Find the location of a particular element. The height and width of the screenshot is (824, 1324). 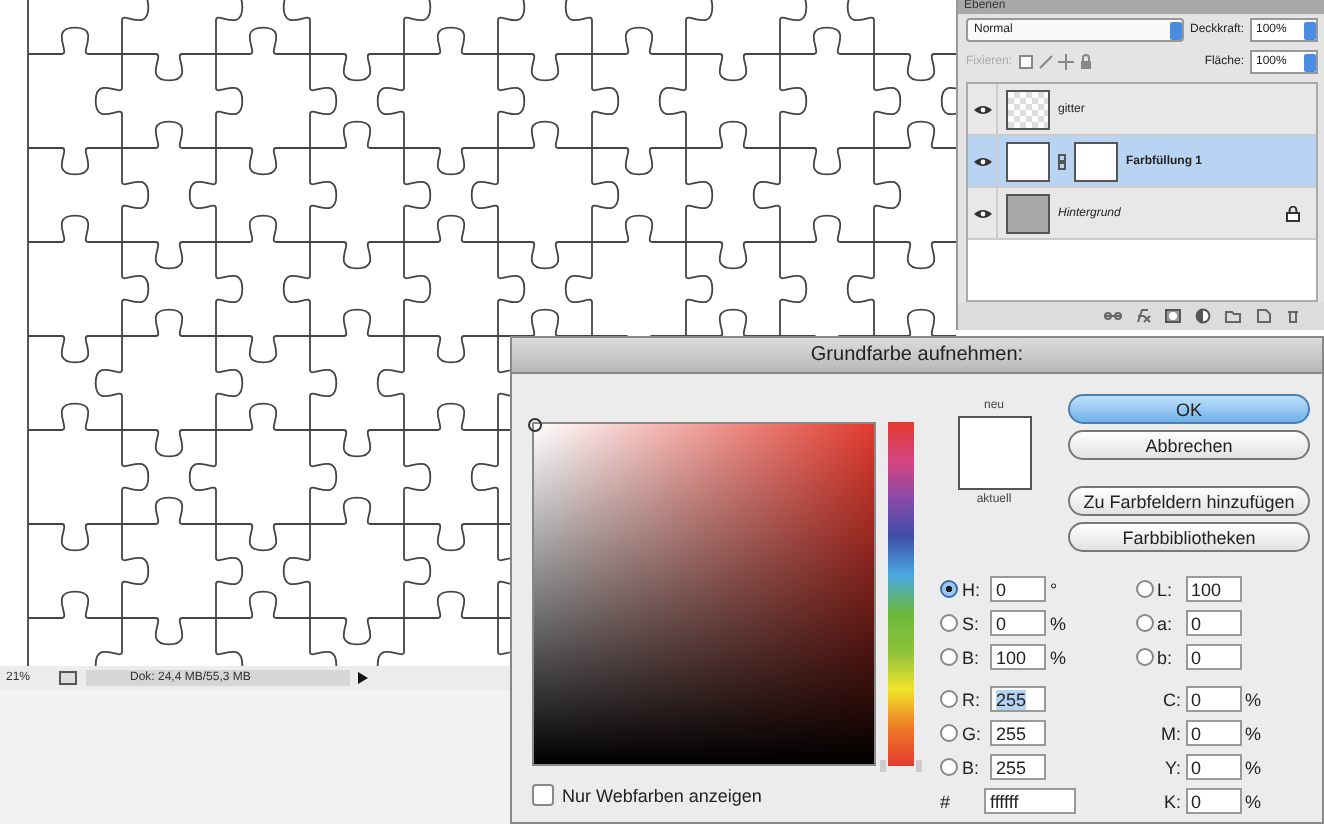

checkbox-label: Nur Webfarben anzeigen is located at coordinates (662, 795).